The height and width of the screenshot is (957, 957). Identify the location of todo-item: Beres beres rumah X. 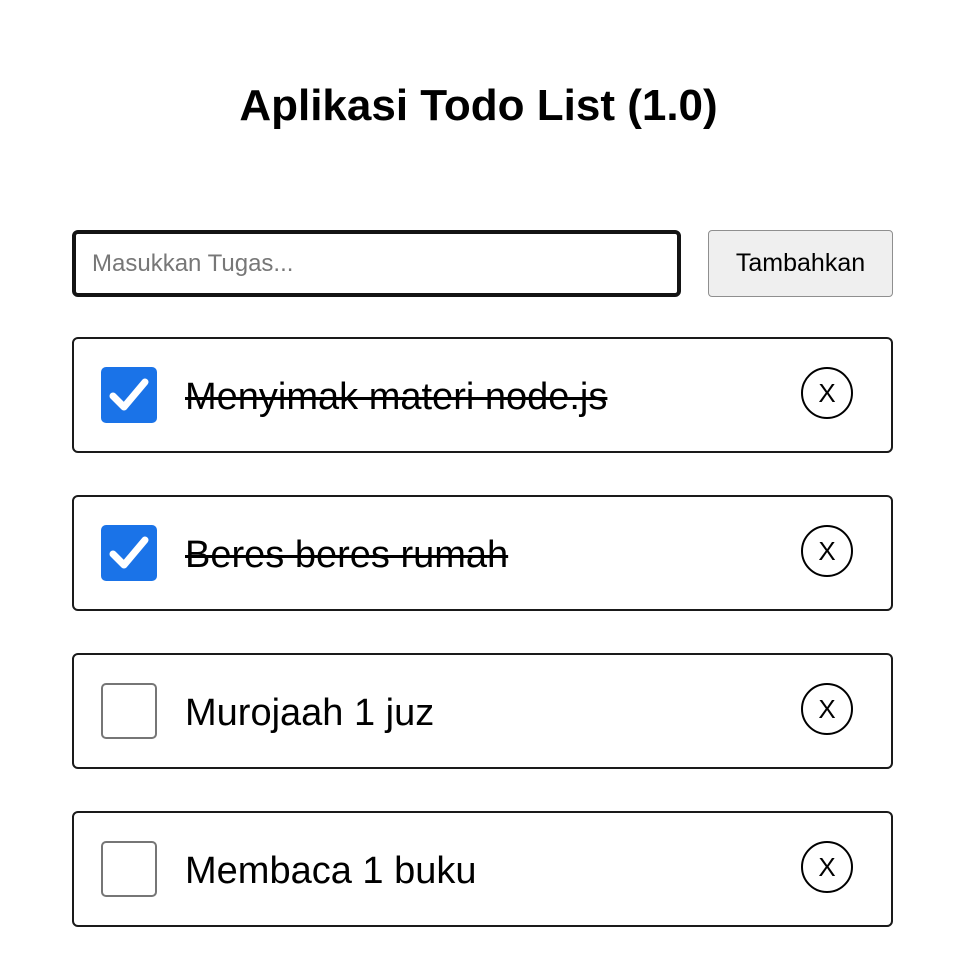
(482, 553).